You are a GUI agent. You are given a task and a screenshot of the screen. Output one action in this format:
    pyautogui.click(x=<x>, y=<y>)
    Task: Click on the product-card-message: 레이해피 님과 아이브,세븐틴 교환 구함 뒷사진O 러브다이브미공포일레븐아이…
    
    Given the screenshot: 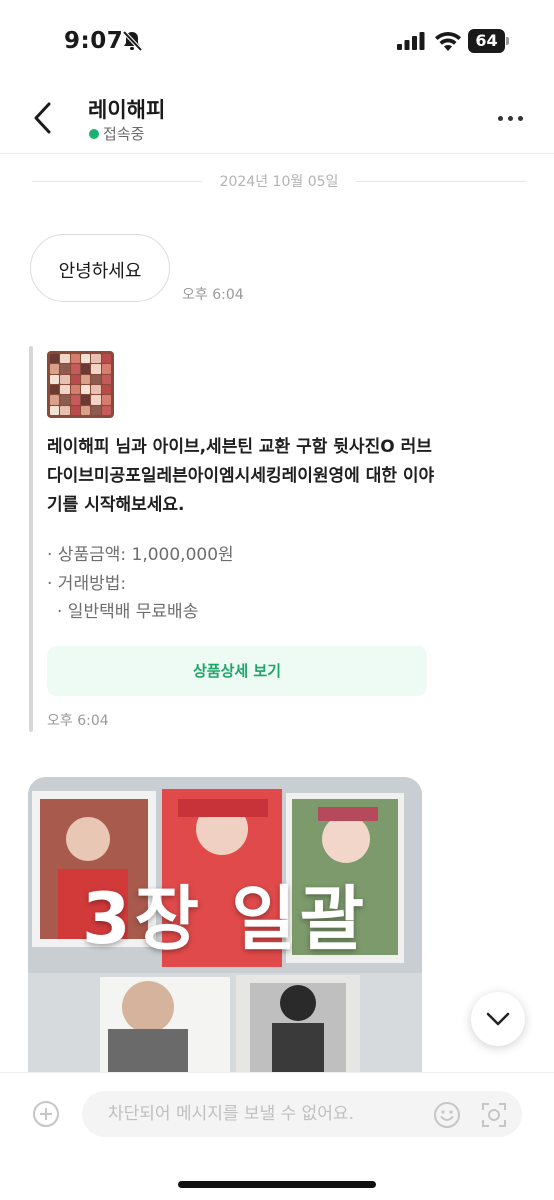 What is the action you would take?
    pyautogui.click(x=241, y=476)
    